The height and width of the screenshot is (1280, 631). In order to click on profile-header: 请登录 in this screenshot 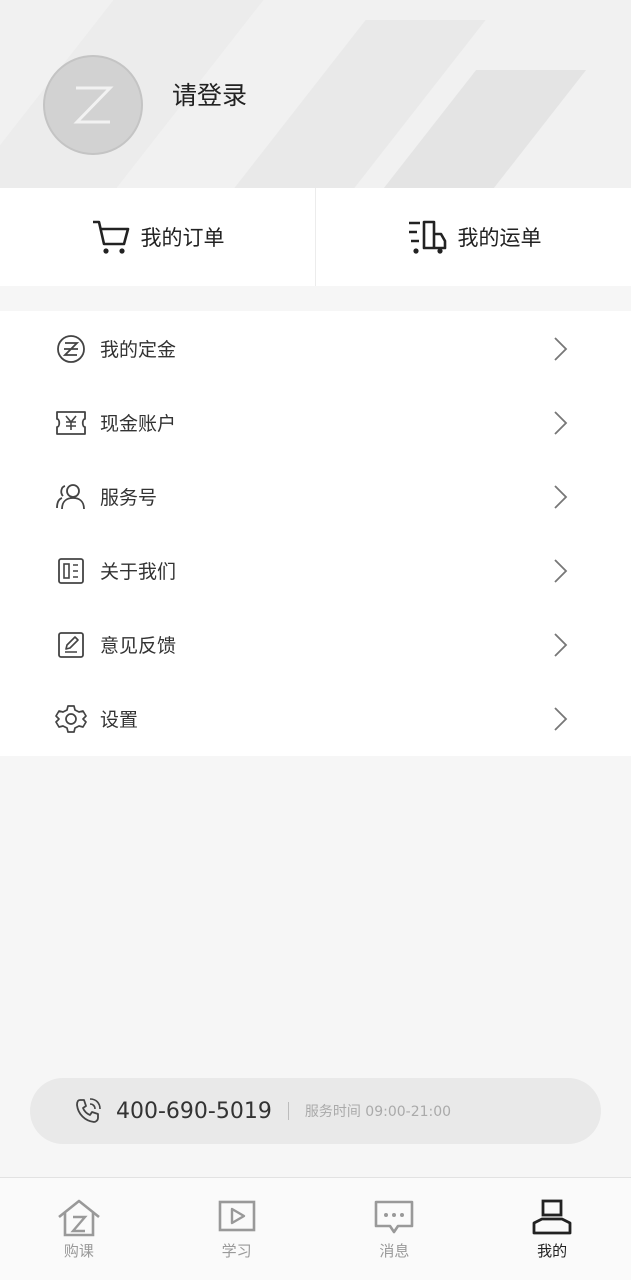, I will do `click(315, 94)`.